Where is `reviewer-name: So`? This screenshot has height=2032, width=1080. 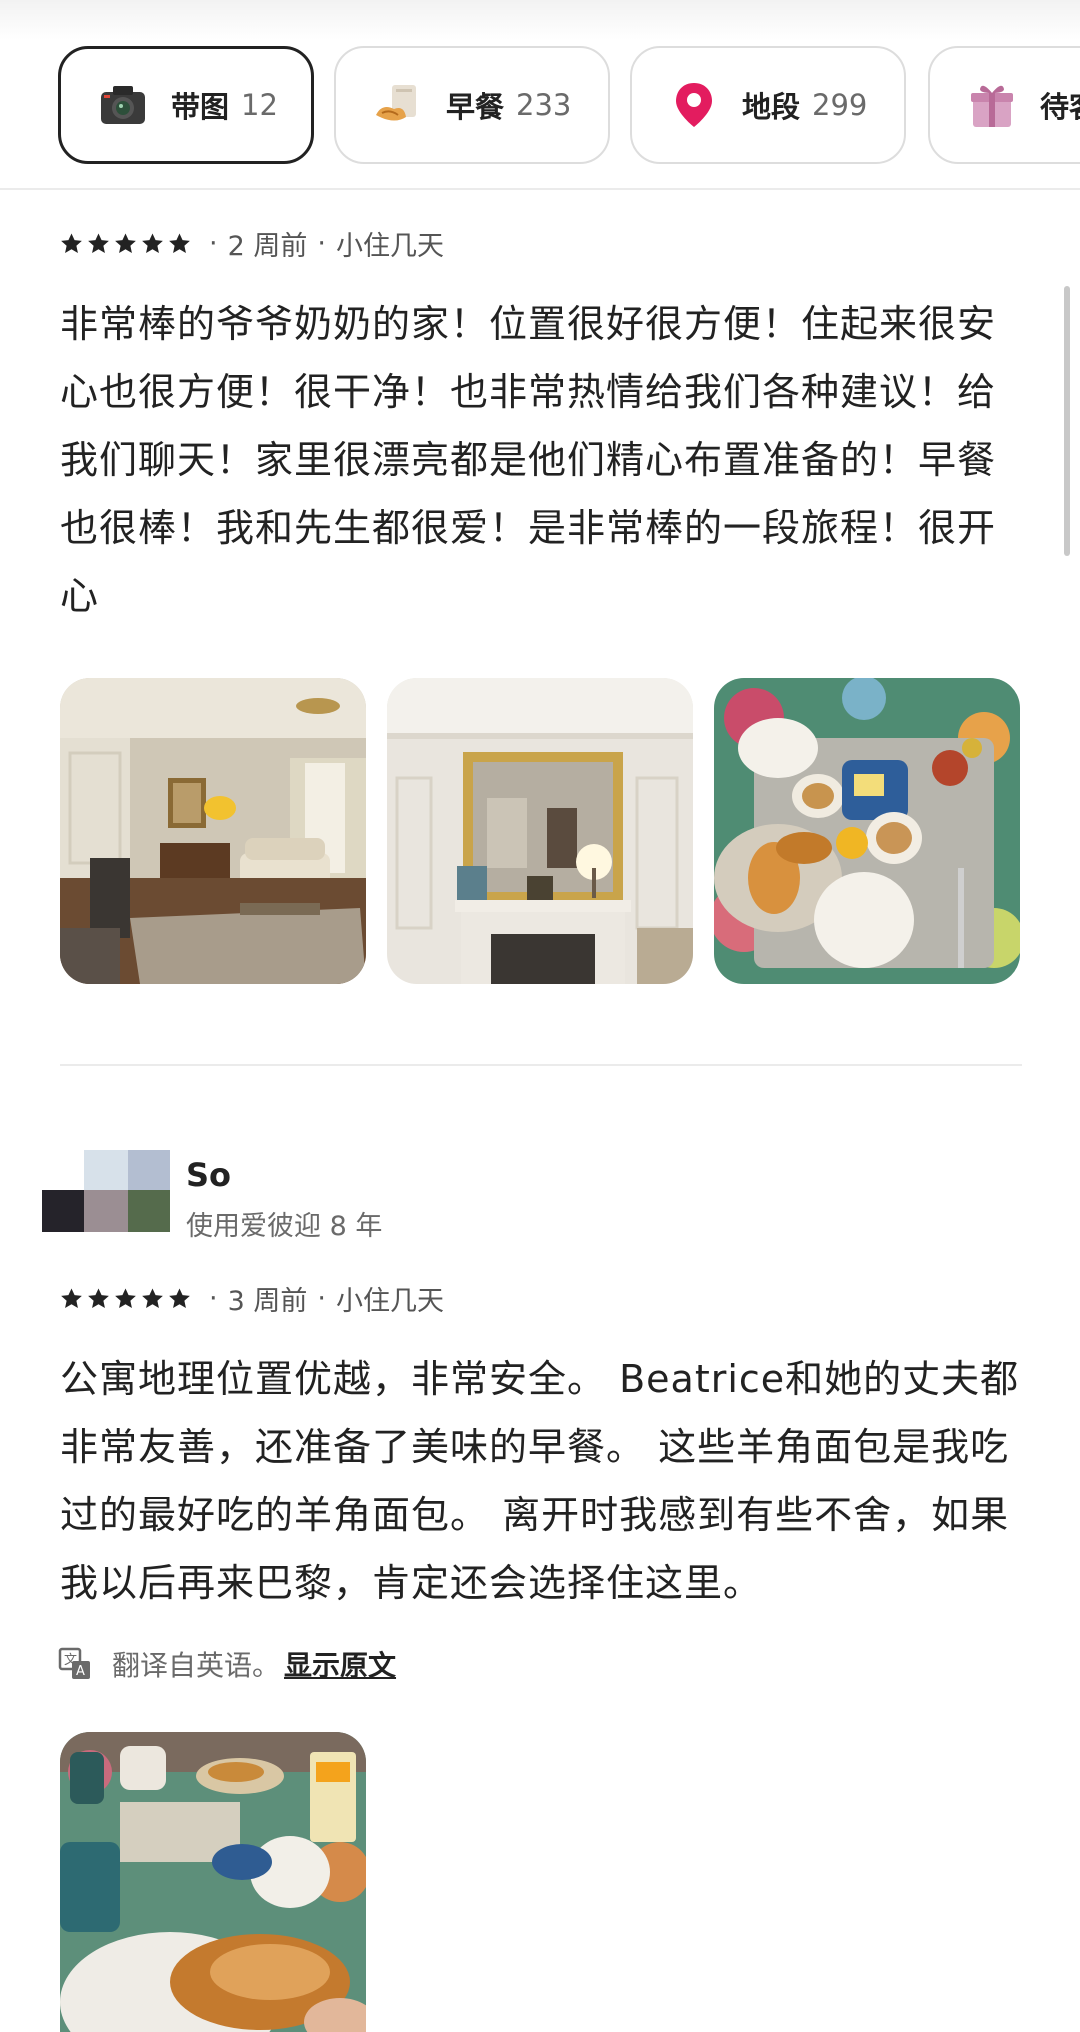
reviewer-name: So is located at coordinates (208, 1175).